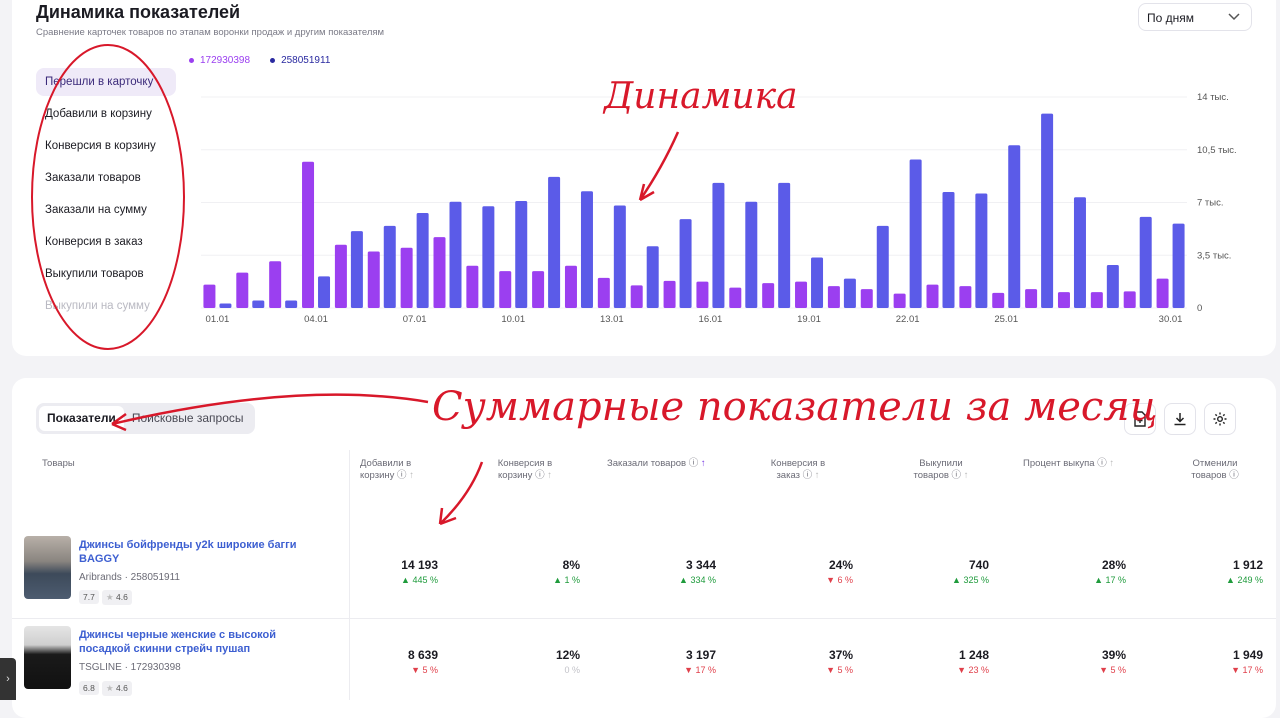 This screenshot has width=1280, height=718. Describe the element at coordinates (108, 197) in the screenshot. I see `annotation-circle` at that location.